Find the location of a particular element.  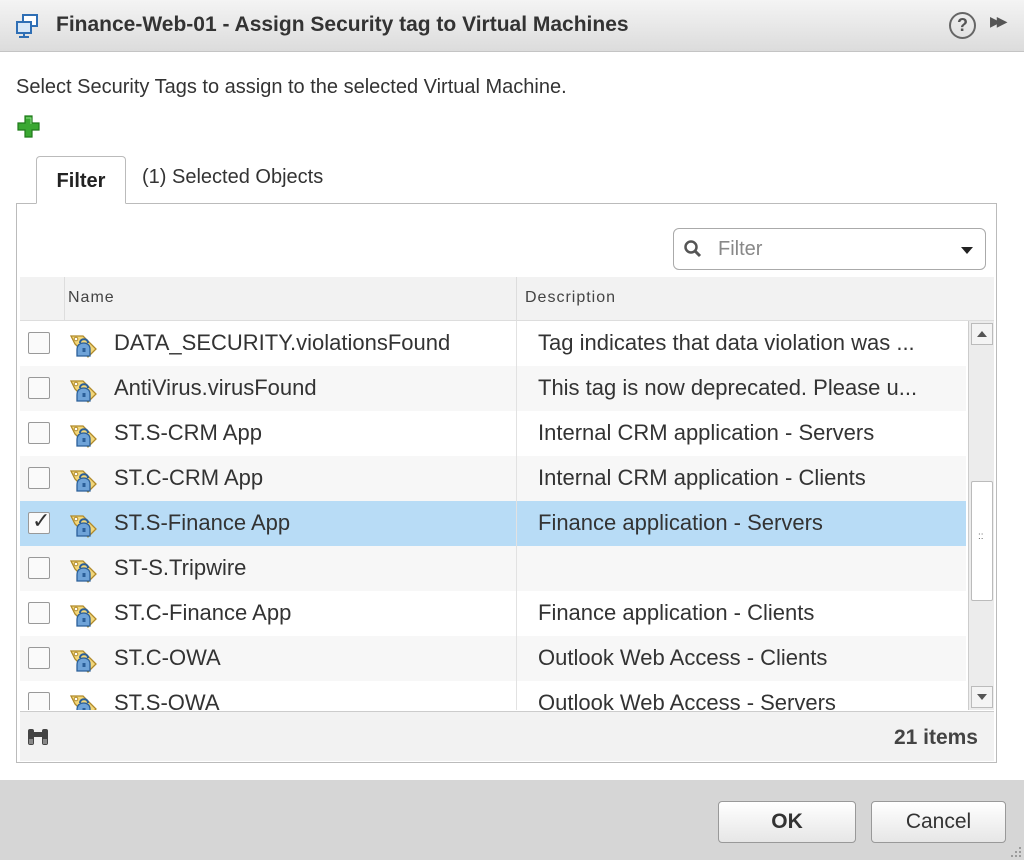

scroll-thumb: :: is located at coordinates (982, 541).